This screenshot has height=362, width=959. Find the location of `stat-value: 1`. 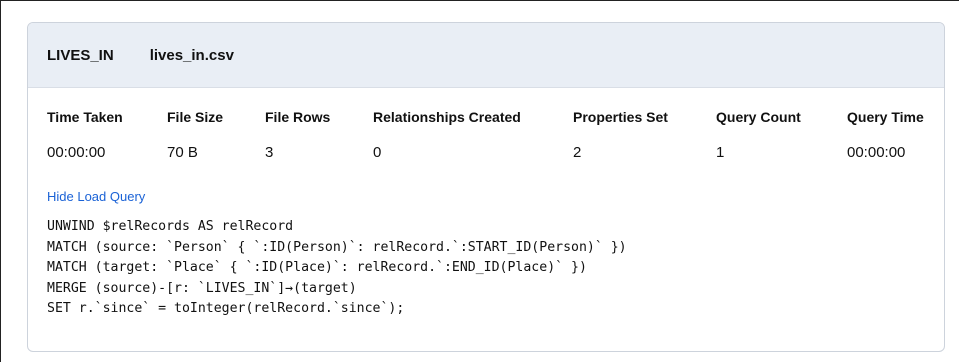

stat-value: 1 is located at coordinates (720, 152).